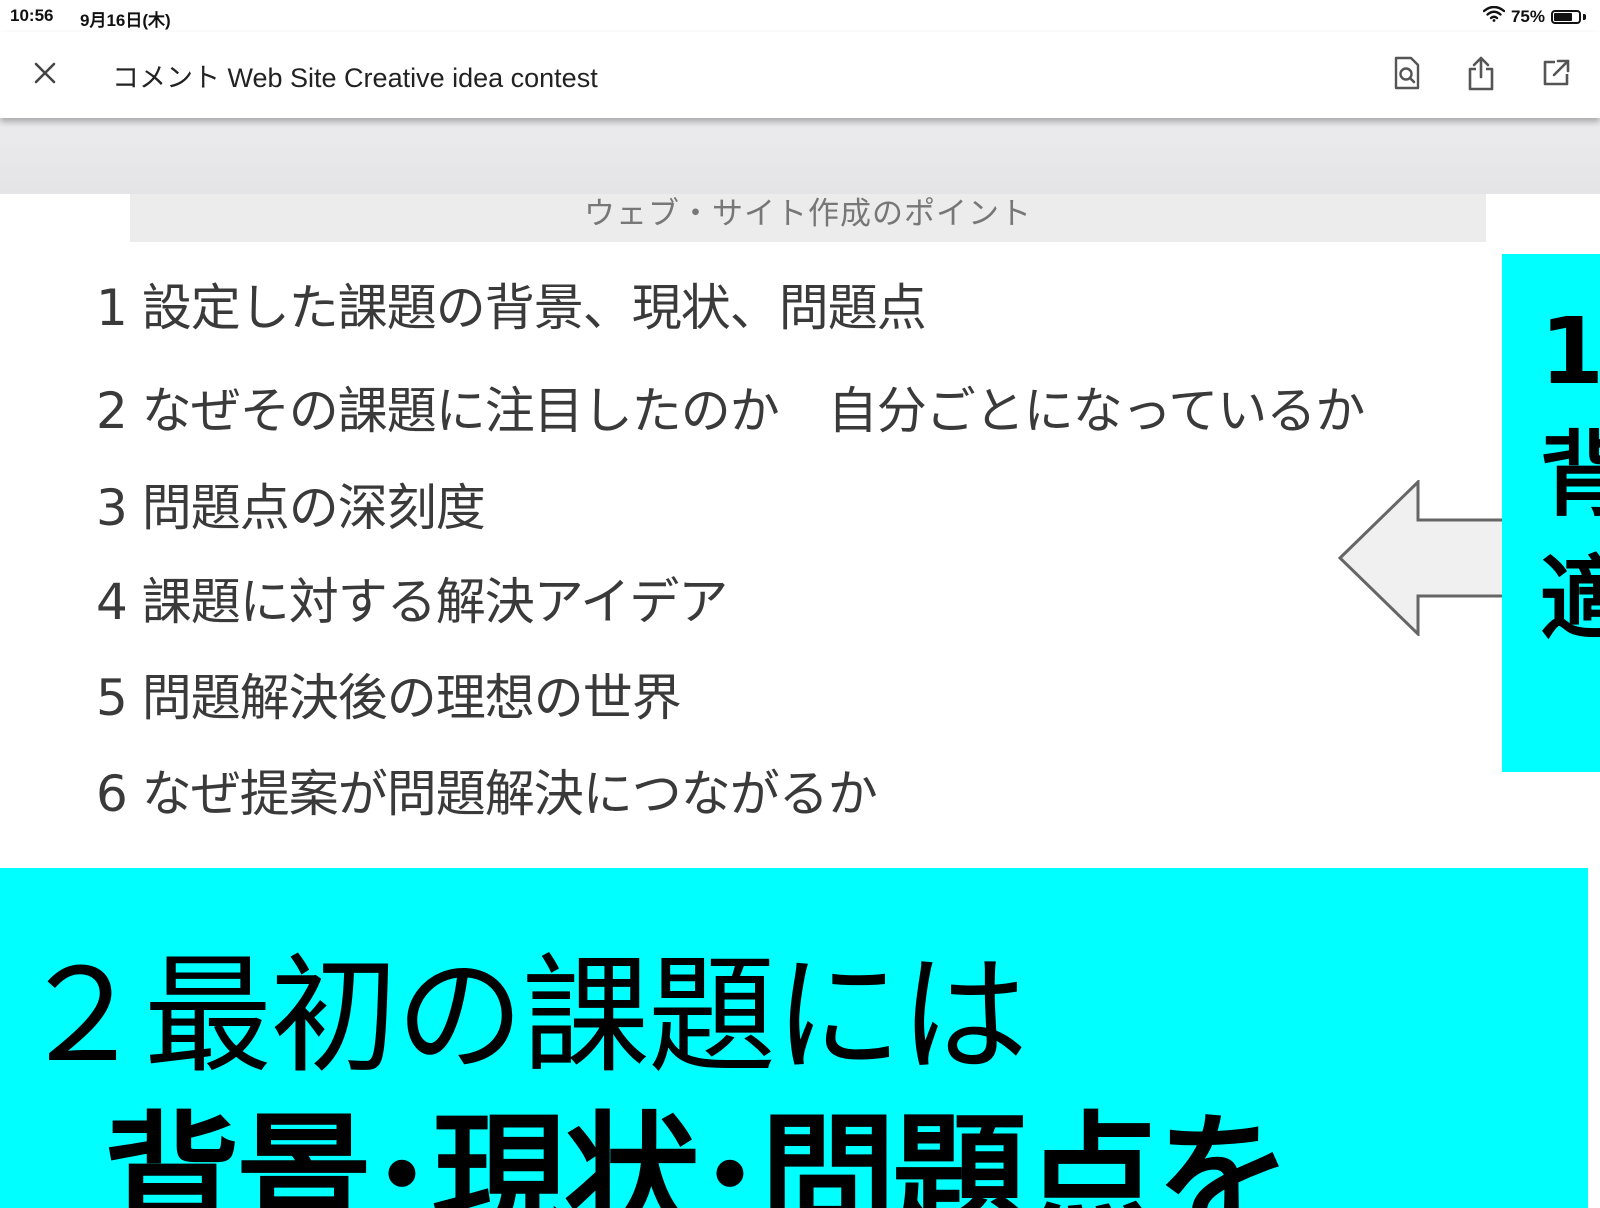 The width and height of the screenshot is (1600, 1208). I want to click on share-button, so click(1481, 73).